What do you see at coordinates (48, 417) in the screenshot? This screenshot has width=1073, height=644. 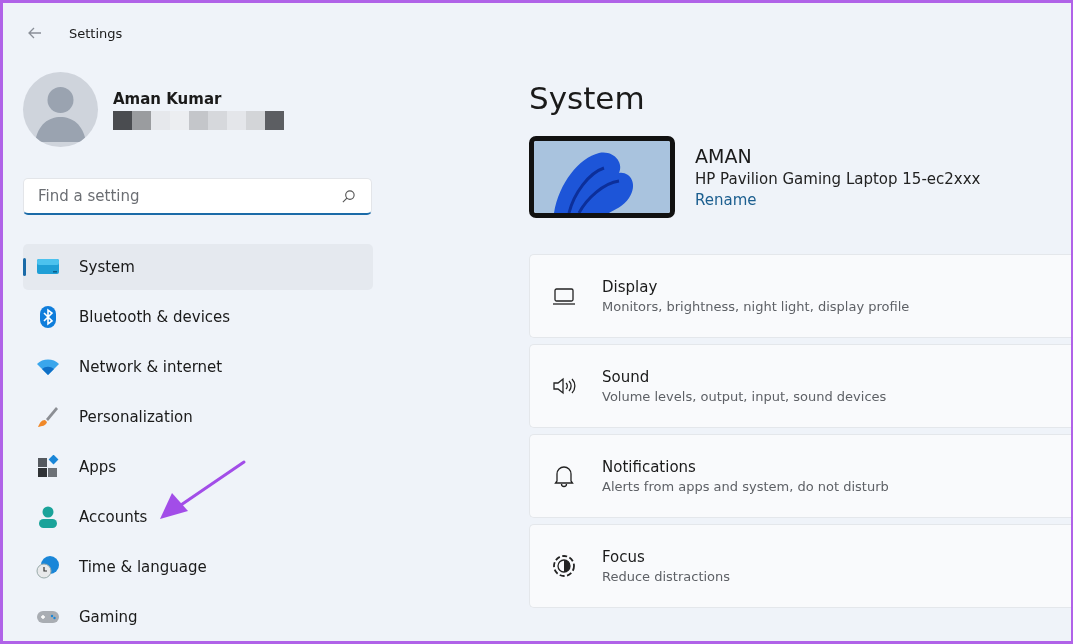 I see `paintbrush-icon` at bounding box center [48, 417].